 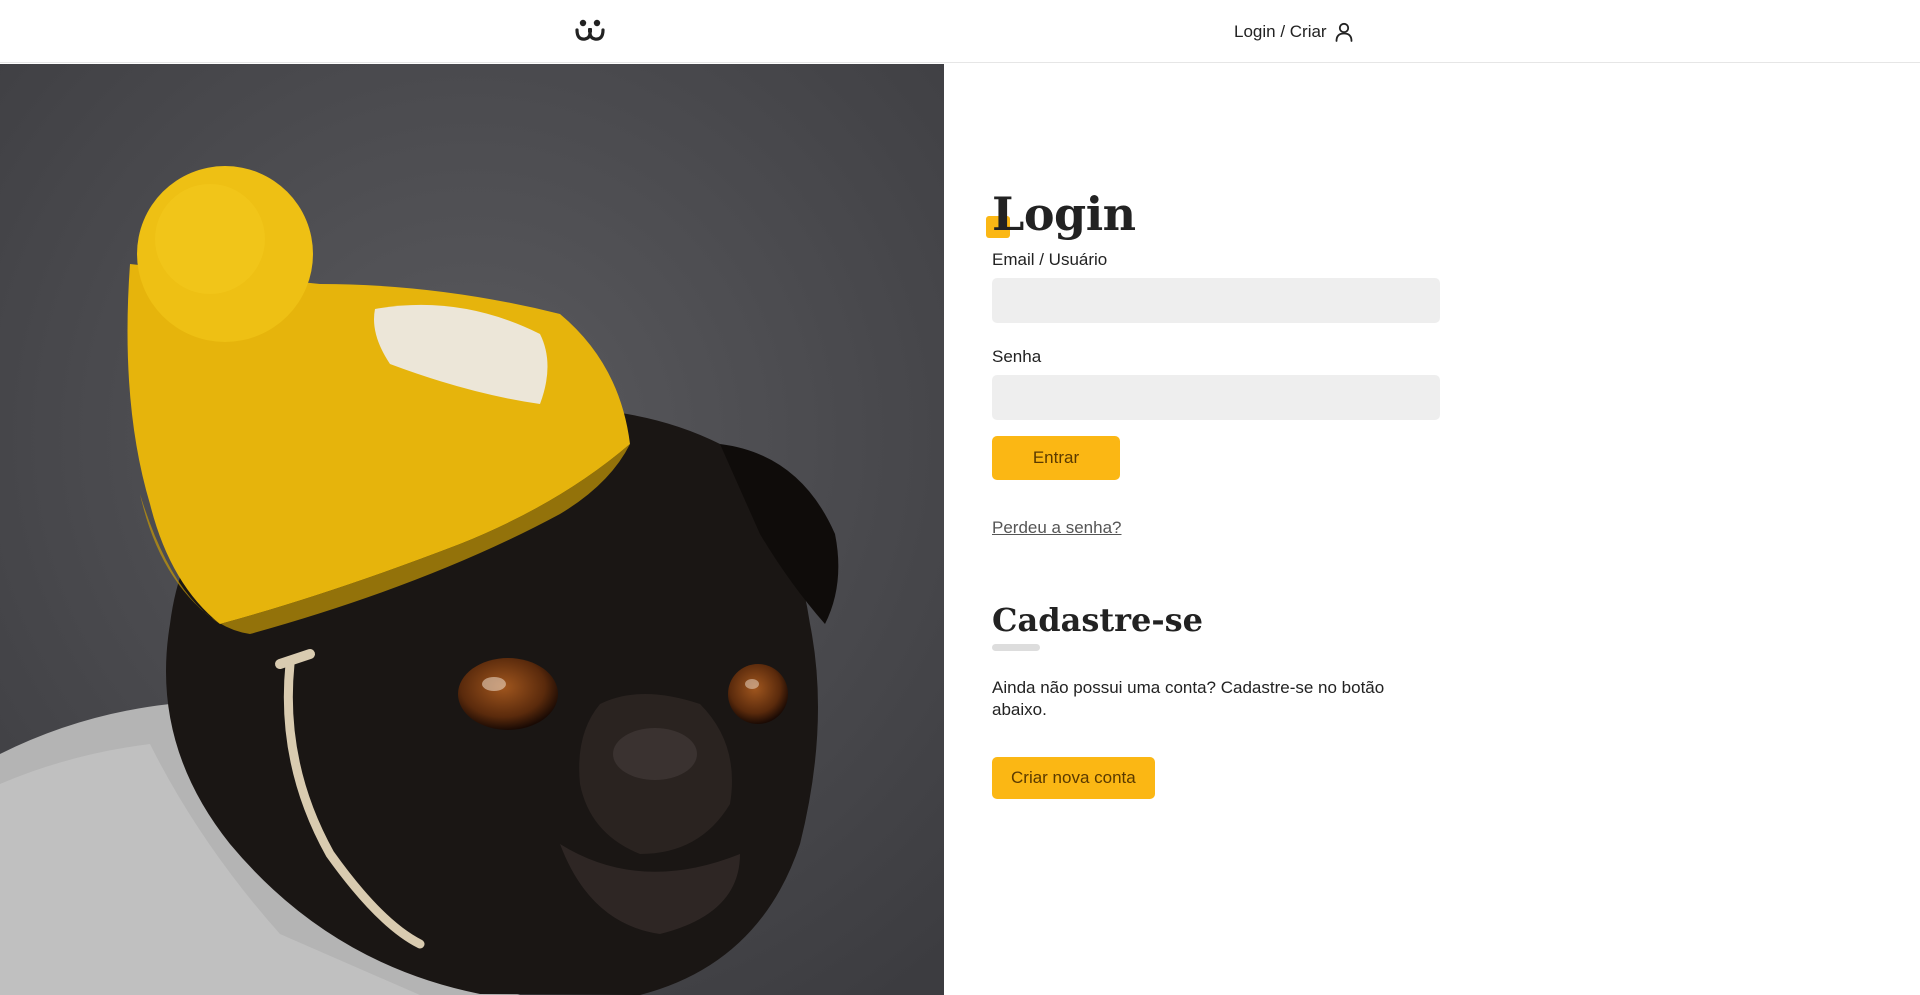 What do you see at coordinates (1097, 620) in the screenshot?
I see `register-title: Cadastre-se` at bounding box center [1097, 620].